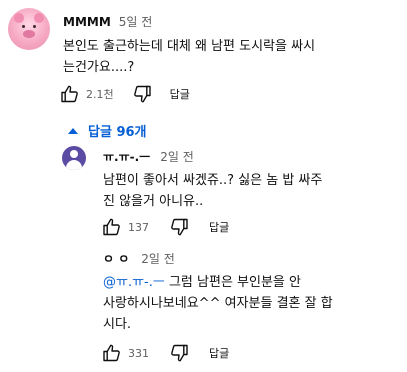 The image size is (407, 372). What do you see at coordinates (23, 26) in the screenshot?
I see `avatar-eye-left` at bounding box center [23, 26].